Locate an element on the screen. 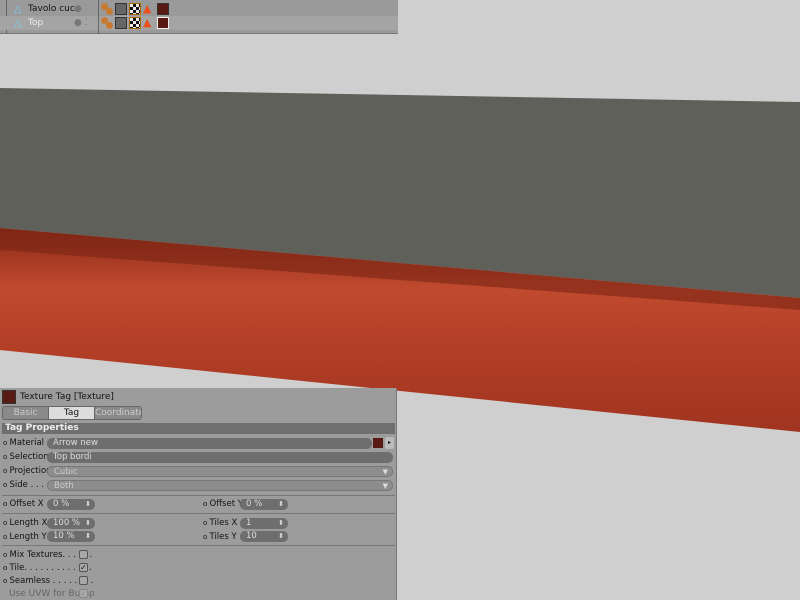  length-y-label: Length Y is located at coordinates (25, 537).